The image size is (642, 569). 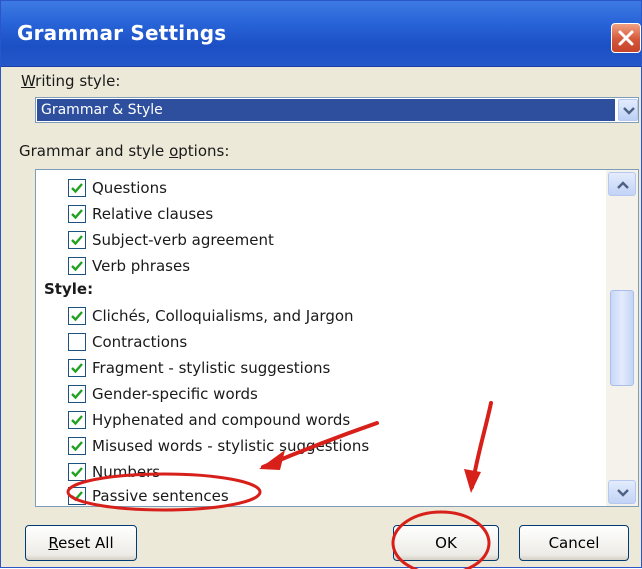 I want to click on close-button, so click(x=626, y=38).